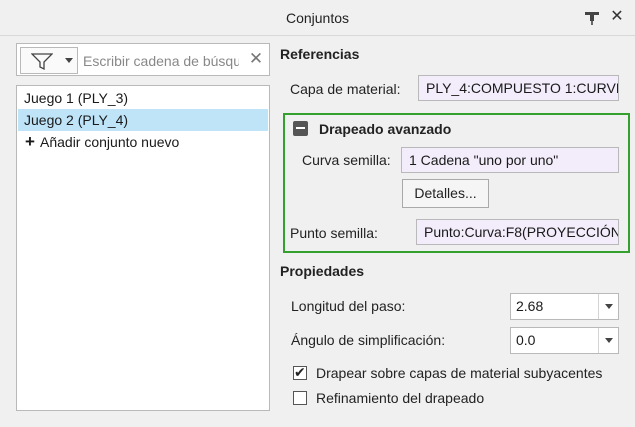 The image size is (635, 427). I want to click on filter-icon, so click(42, 62).